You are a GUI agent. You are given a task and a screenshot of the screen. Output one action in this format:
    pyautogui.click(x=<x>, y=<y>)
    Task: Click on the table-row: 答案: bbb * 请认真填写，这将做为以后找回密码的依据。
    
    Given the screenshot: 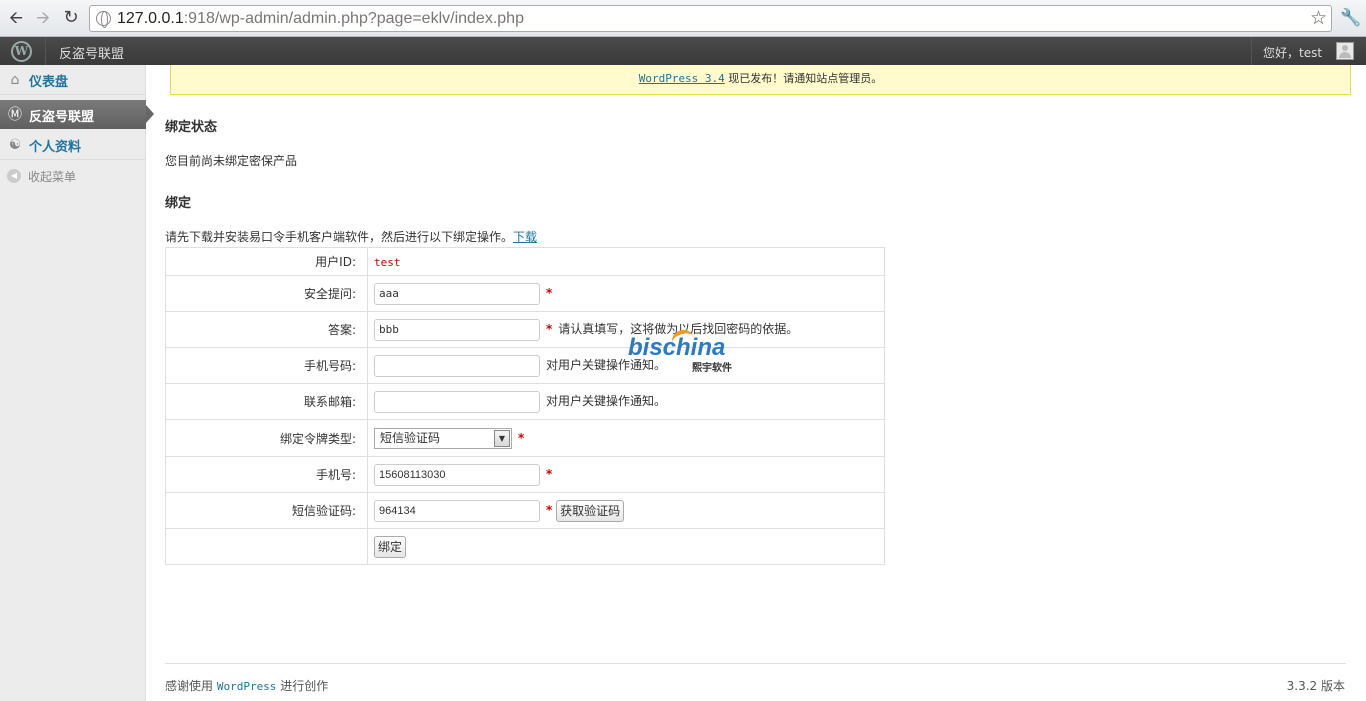 What is the action you would take?
    pyautogui.click(x=525, y=329)
    